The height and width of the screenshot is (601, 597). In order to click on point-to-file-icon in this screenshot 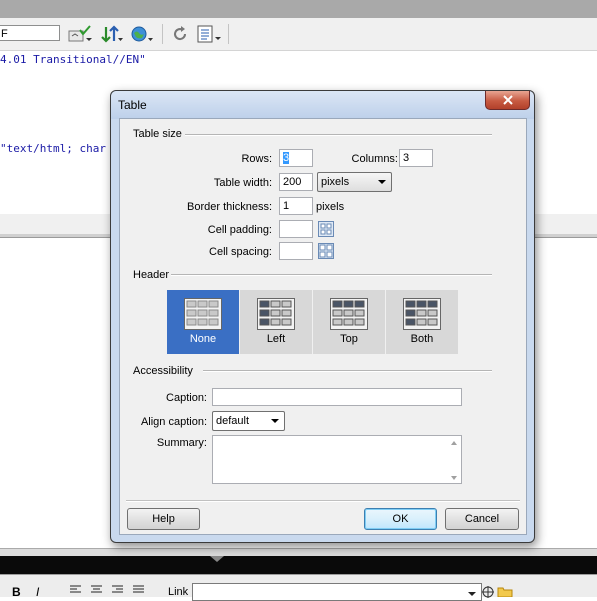, I will do `click(489, 593)`.